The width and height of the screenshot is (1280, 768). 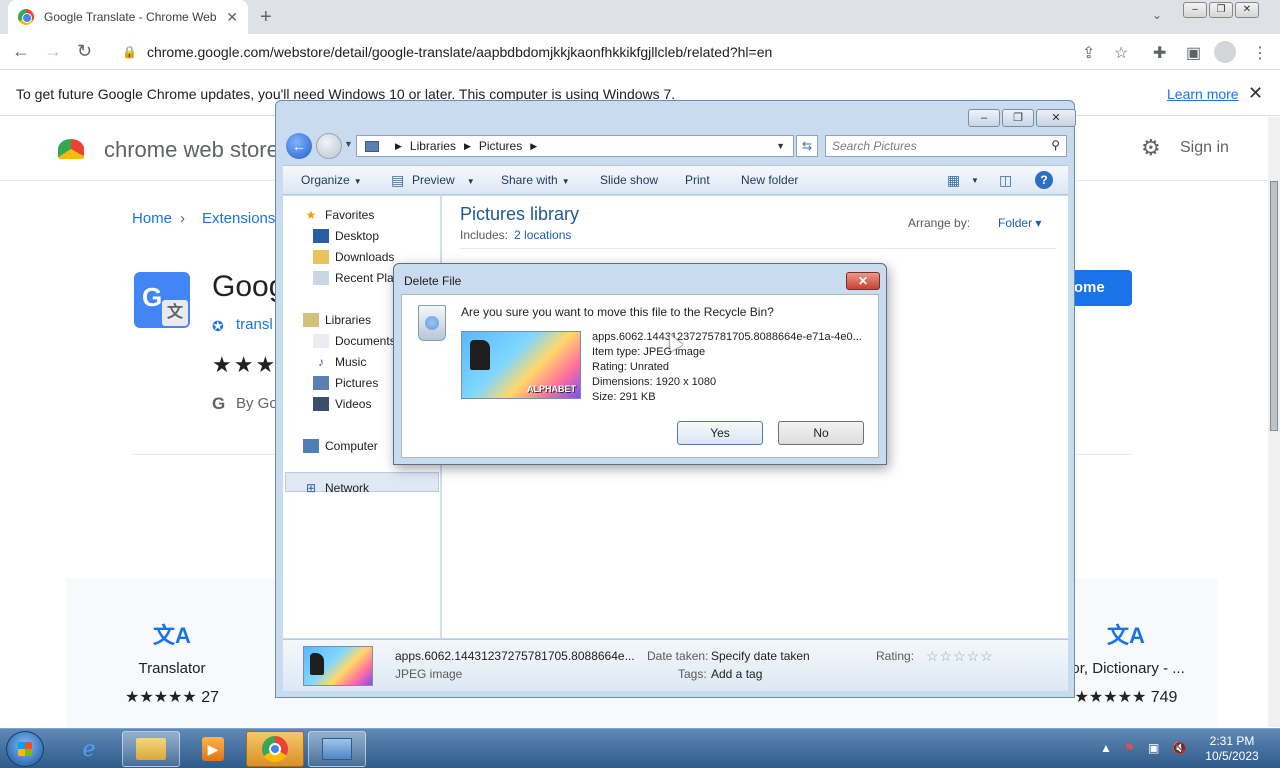 What do you see at coordinates (535, 180) in the screenshot?
I see `share-with-button: Share with ▼` at bounding box center [535, 180].